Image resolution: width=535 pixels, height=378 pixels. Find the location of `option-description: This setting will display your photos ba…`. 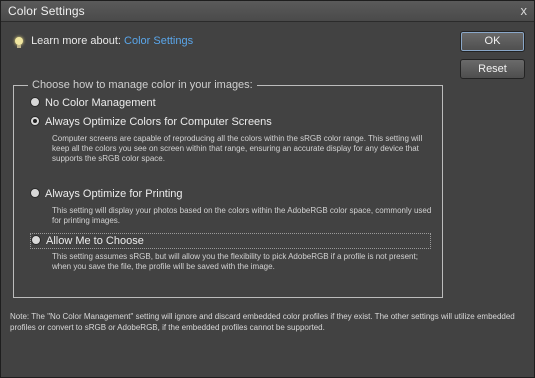

option-description: This setting will display your photos ba… is located at coordinates (242, 215).